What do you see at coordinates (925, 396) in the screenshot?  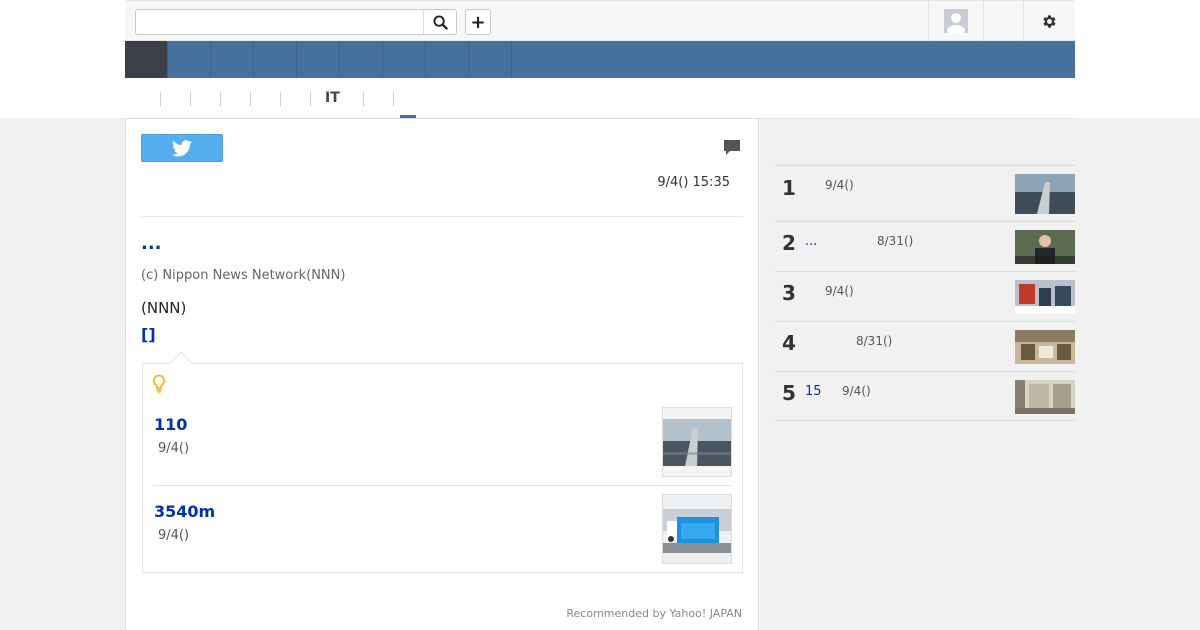 I see `ranking-item: 5 15 9/4()` at bounding box center [925, 396].